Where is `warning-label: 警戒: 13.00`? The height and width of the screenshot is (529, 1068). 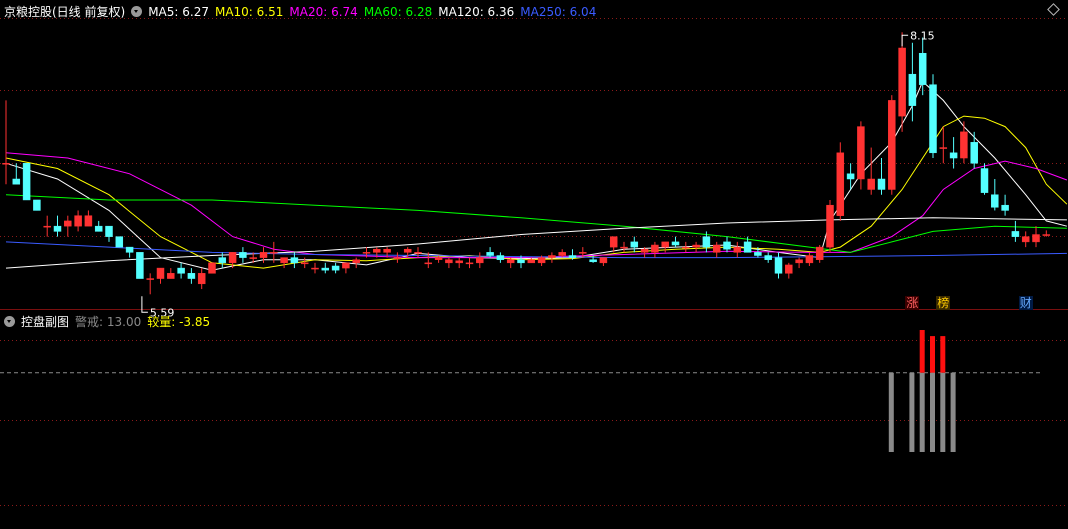
warning-label: 警戒: 13.00 is located at coordinates (108, 322).